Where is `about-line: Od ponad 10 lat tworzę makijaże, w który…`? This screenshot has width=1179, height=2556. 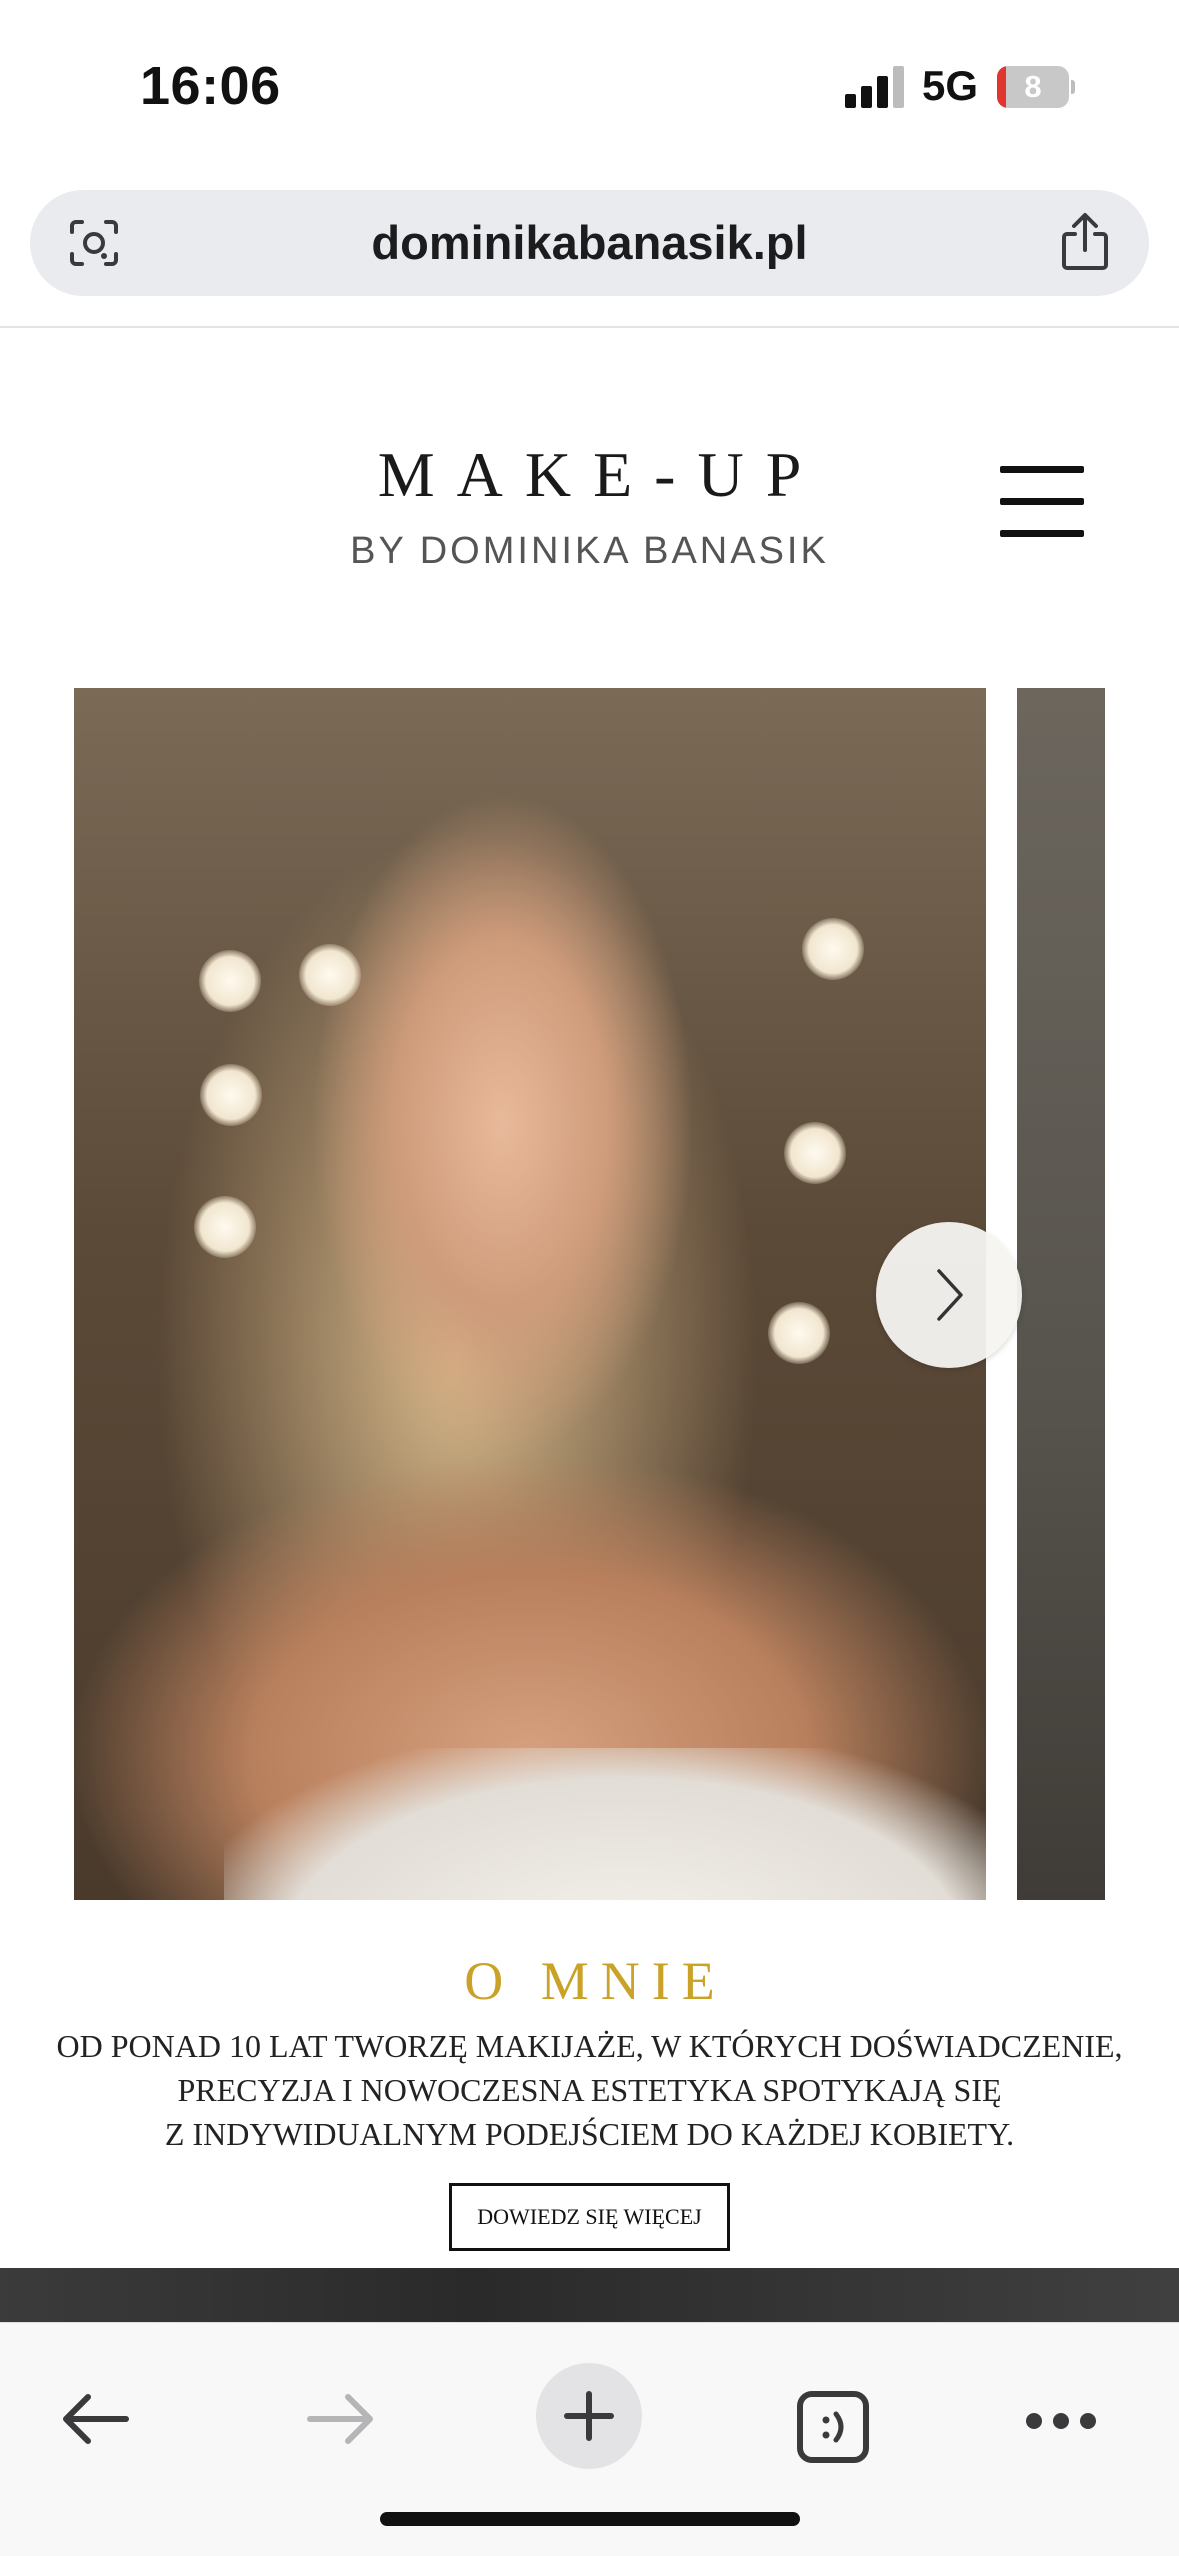
about-line: Od ponad 10 lat tworzę makijaże, w który… is located at coordinates (589, 2046).